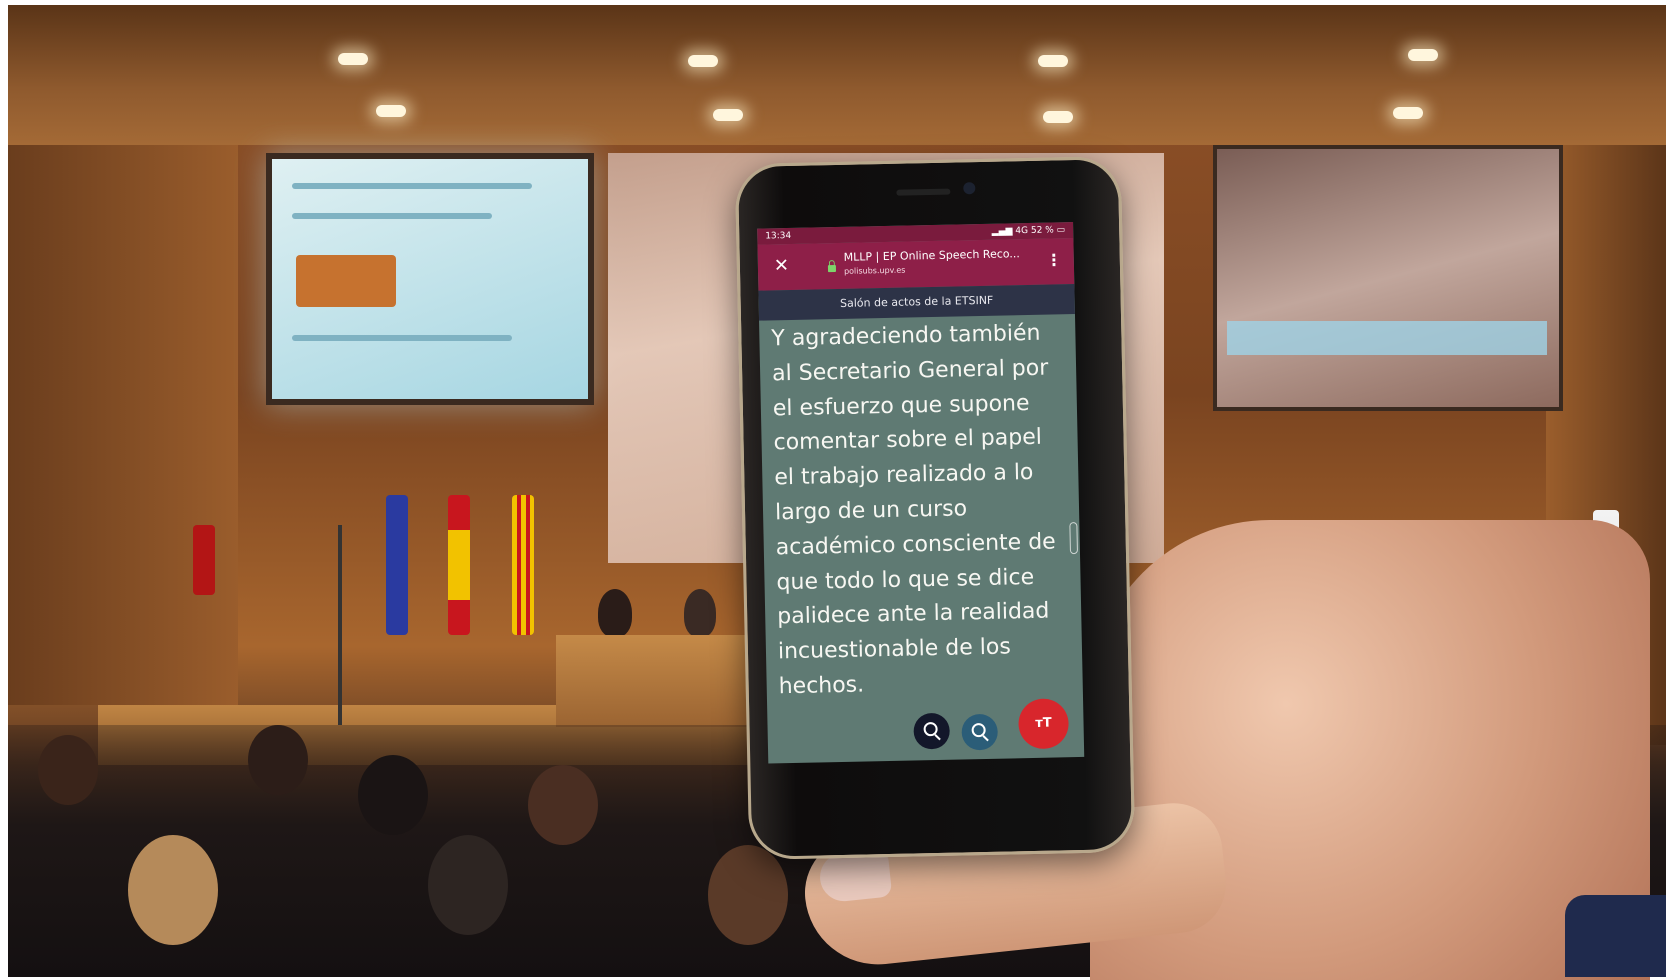 This screenshot has height=980, width=1666. Describe the element at coordinates (916, 302) in the screenshot. I see `room-name: Salón de actos de la ETSINF` at that location.